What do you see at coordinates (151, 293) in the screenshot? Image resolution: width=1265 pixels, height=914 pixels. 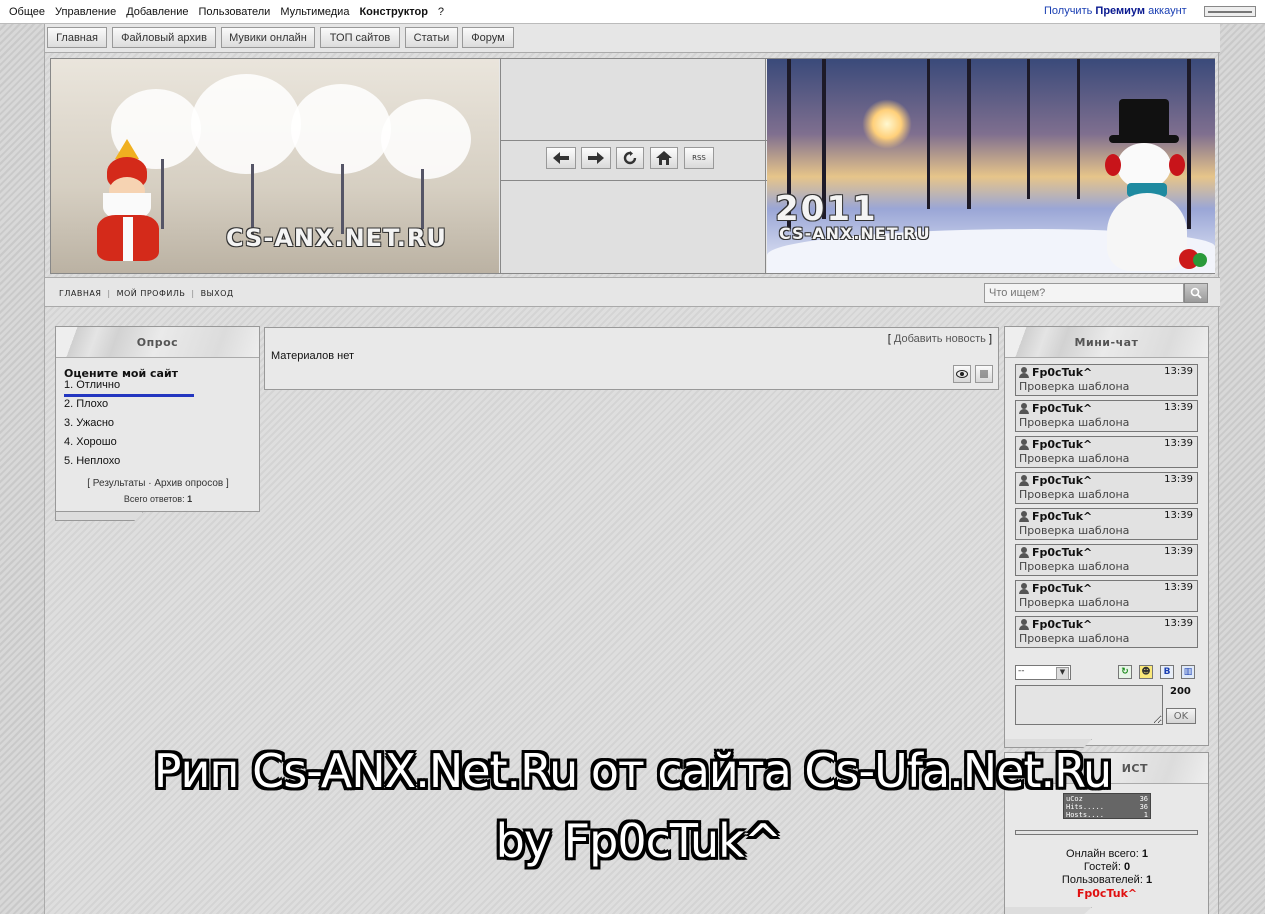 I see `subnav-my-profile: МОЙ ПРОФИЛЬ` at bounding box center [151, 293].